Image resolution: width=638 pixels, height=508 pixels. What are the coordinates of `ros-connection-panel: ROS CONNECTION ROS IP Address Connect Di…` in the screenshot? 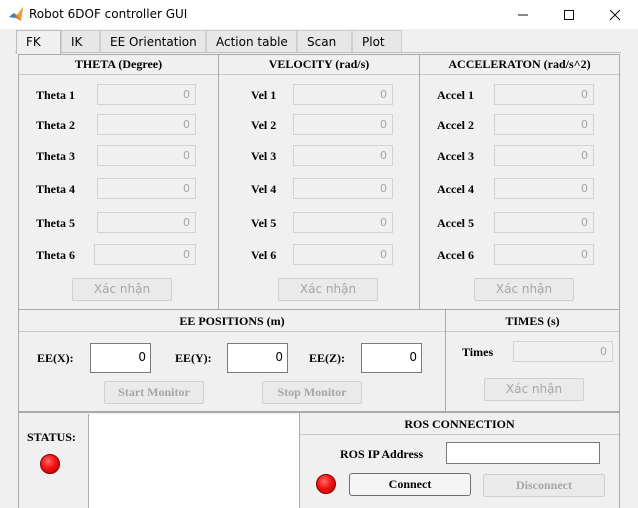 It's located at (459, 460).